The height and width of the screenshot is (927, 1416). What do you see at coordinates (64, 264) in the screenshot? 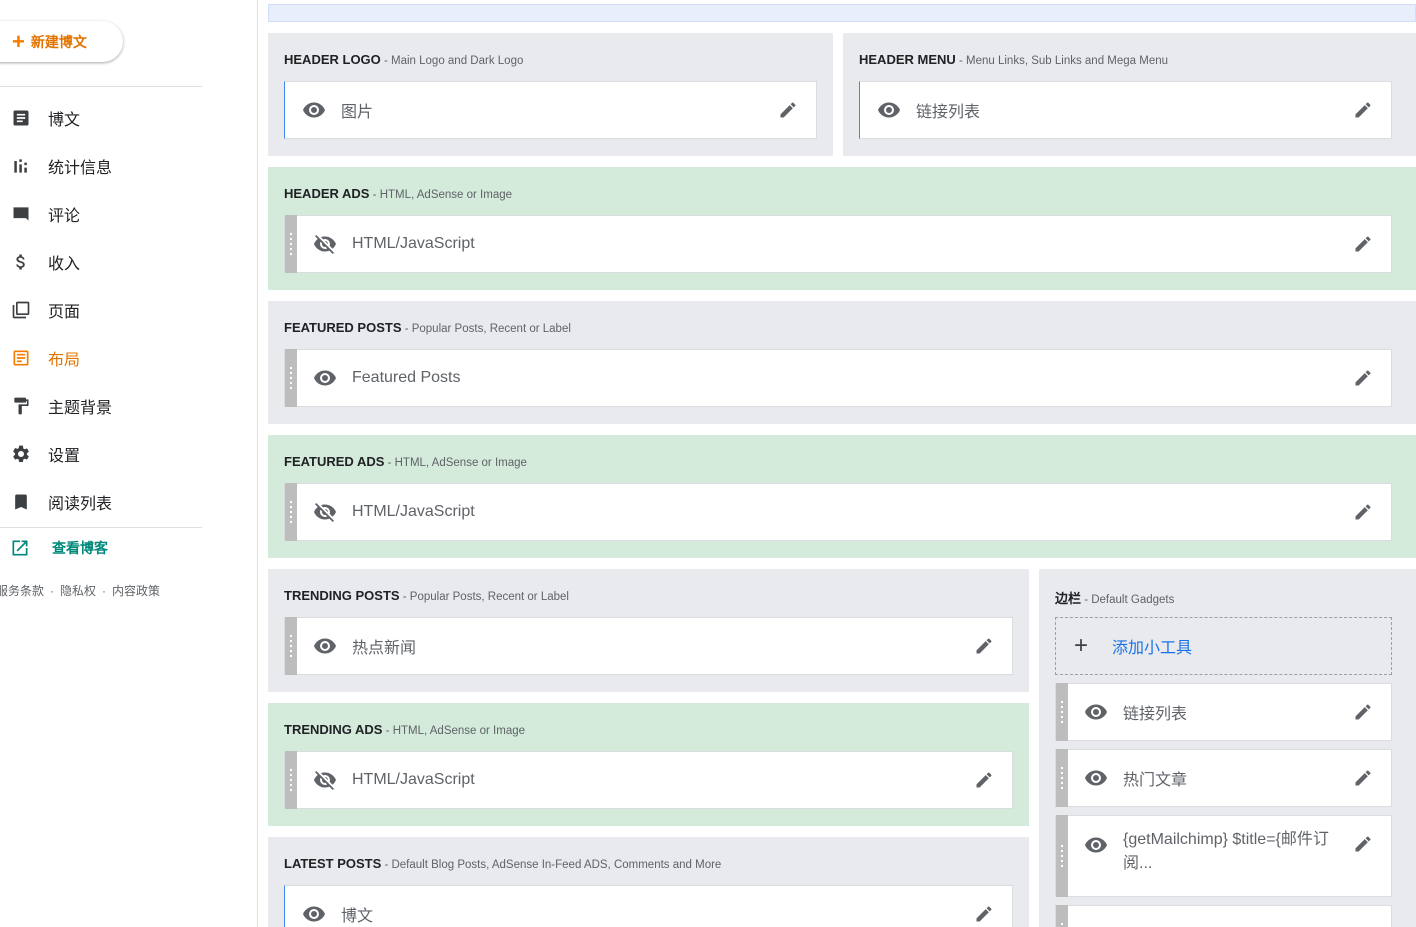
I see `nav-label: 收入` at bounding box center [64, 264].